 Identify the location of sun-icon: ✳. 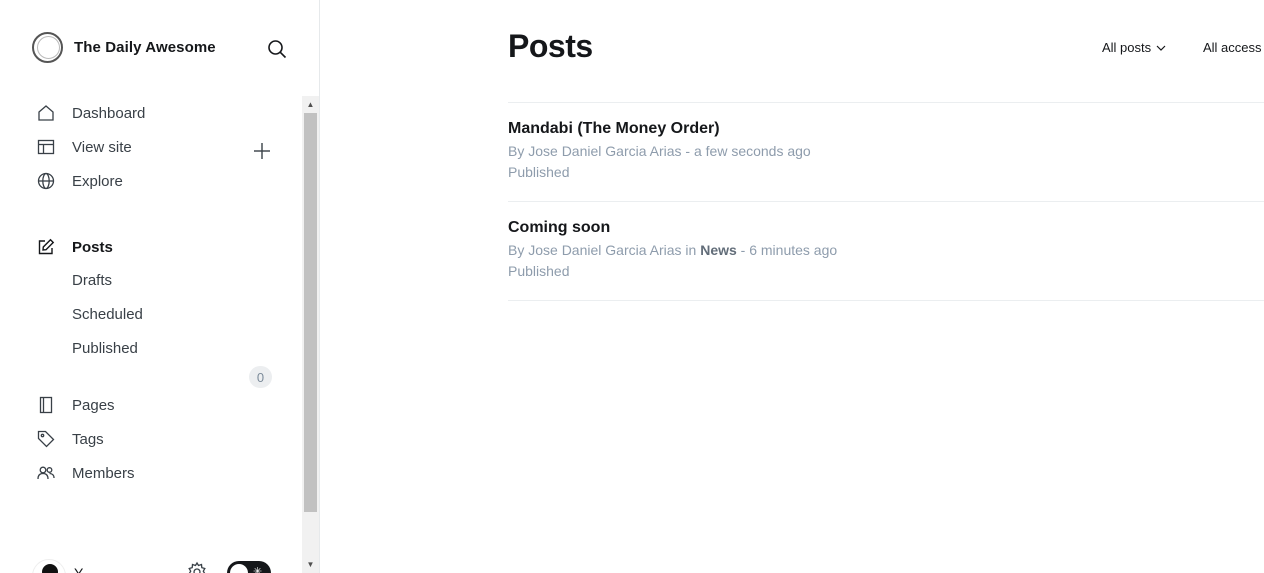
(258, 569).